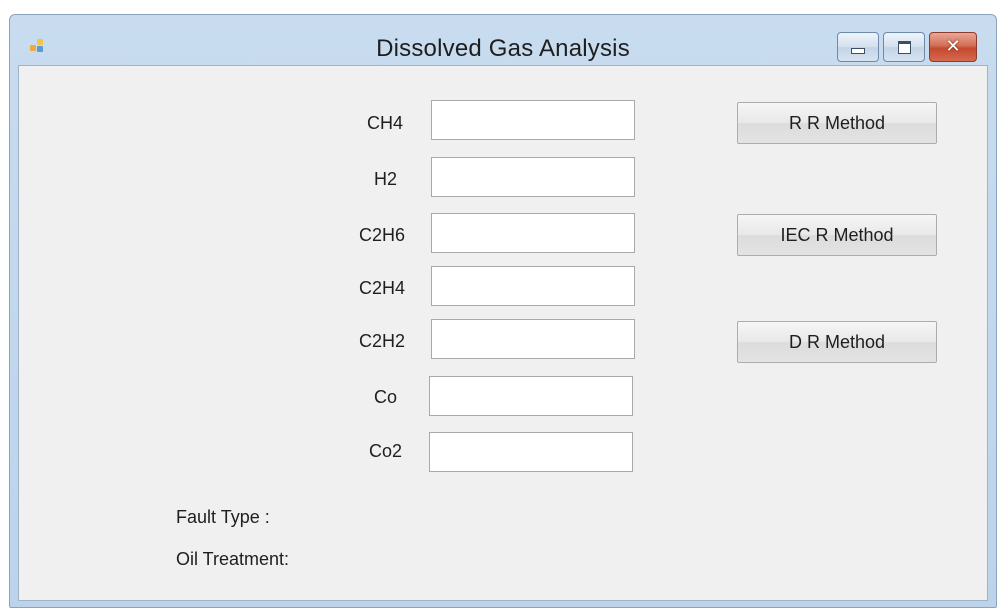 This screenshot has height=612, width=1005. I want to click on maximize-button, so click(904, 47).